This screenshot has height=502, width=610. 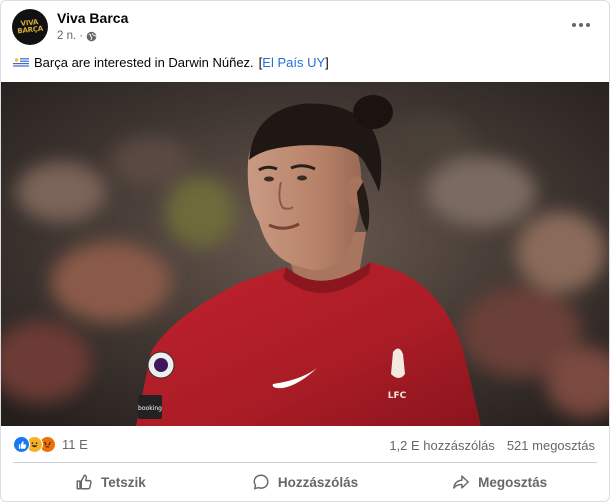 What do you see at coordinates (318, 482) in the screenshot?
I see `comment-label: Hozzászólás` at bounding box center [318, 482].